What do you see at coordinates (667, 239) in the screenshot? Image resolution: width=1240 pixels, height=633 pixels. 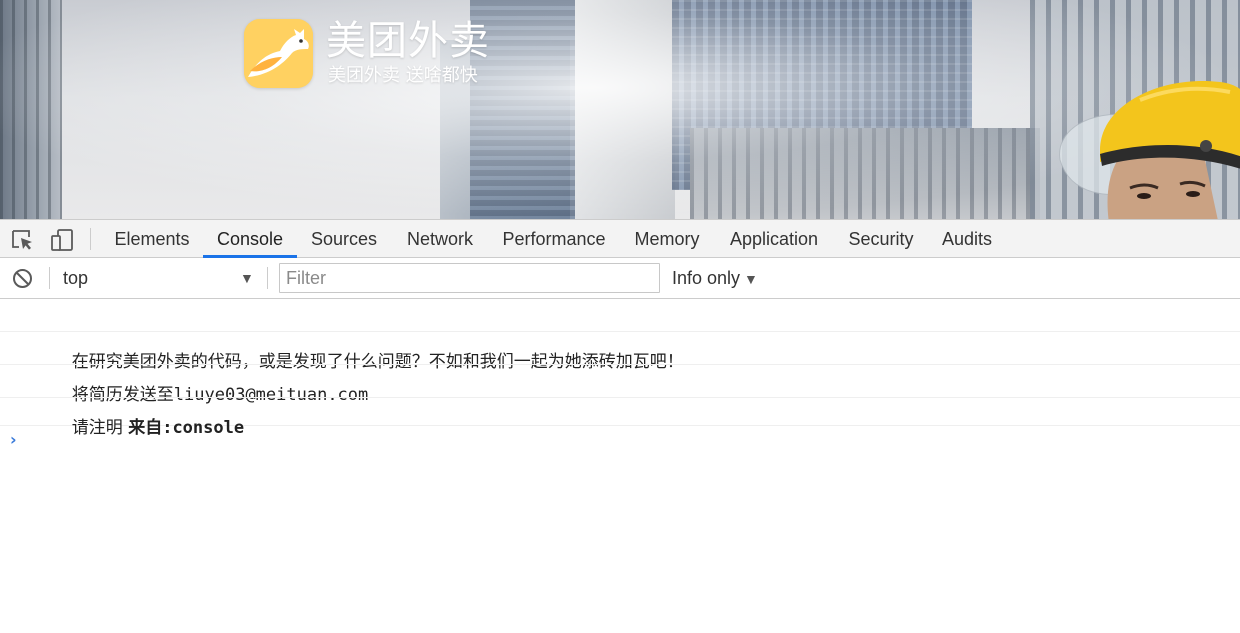 I see `tab-memory: Memory` at bounding box center [667, 239].